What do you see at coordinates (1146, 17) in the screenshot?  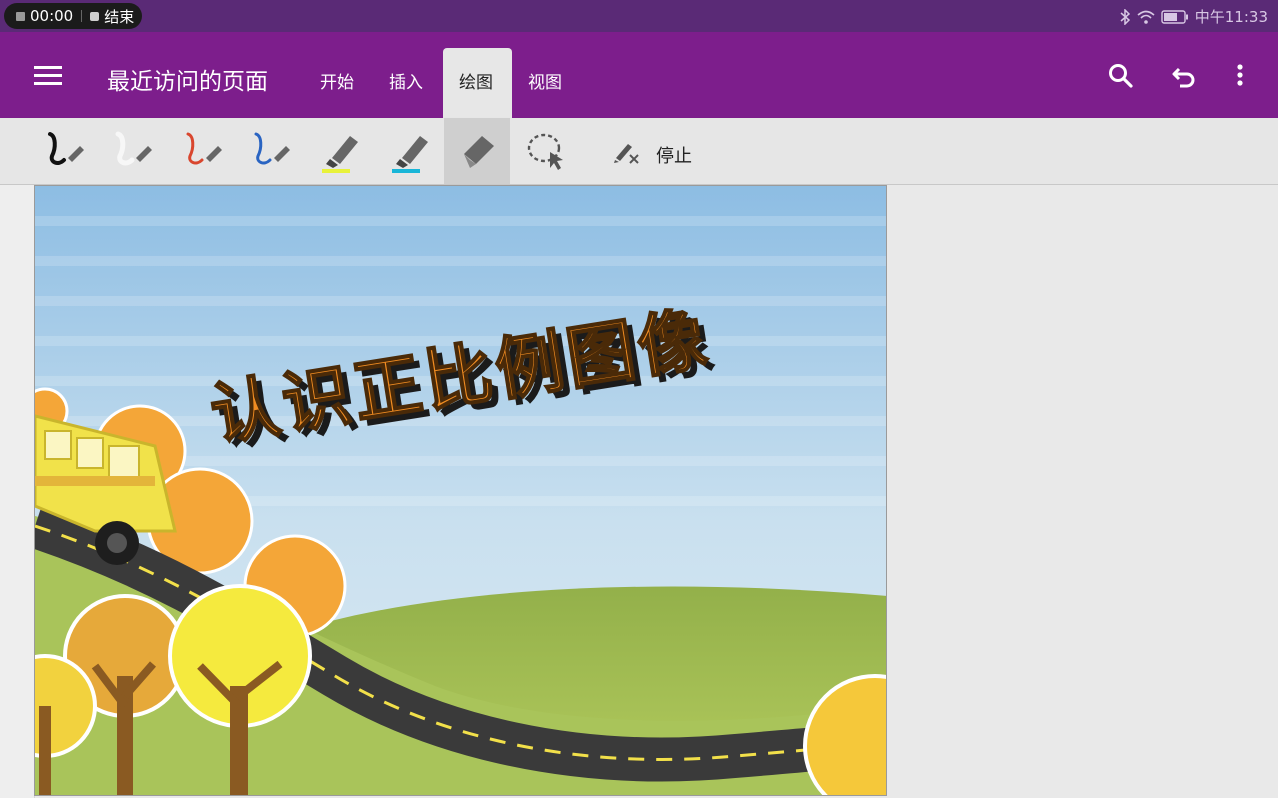 I see `wifi-icon` at bounding box center [1146, 17].